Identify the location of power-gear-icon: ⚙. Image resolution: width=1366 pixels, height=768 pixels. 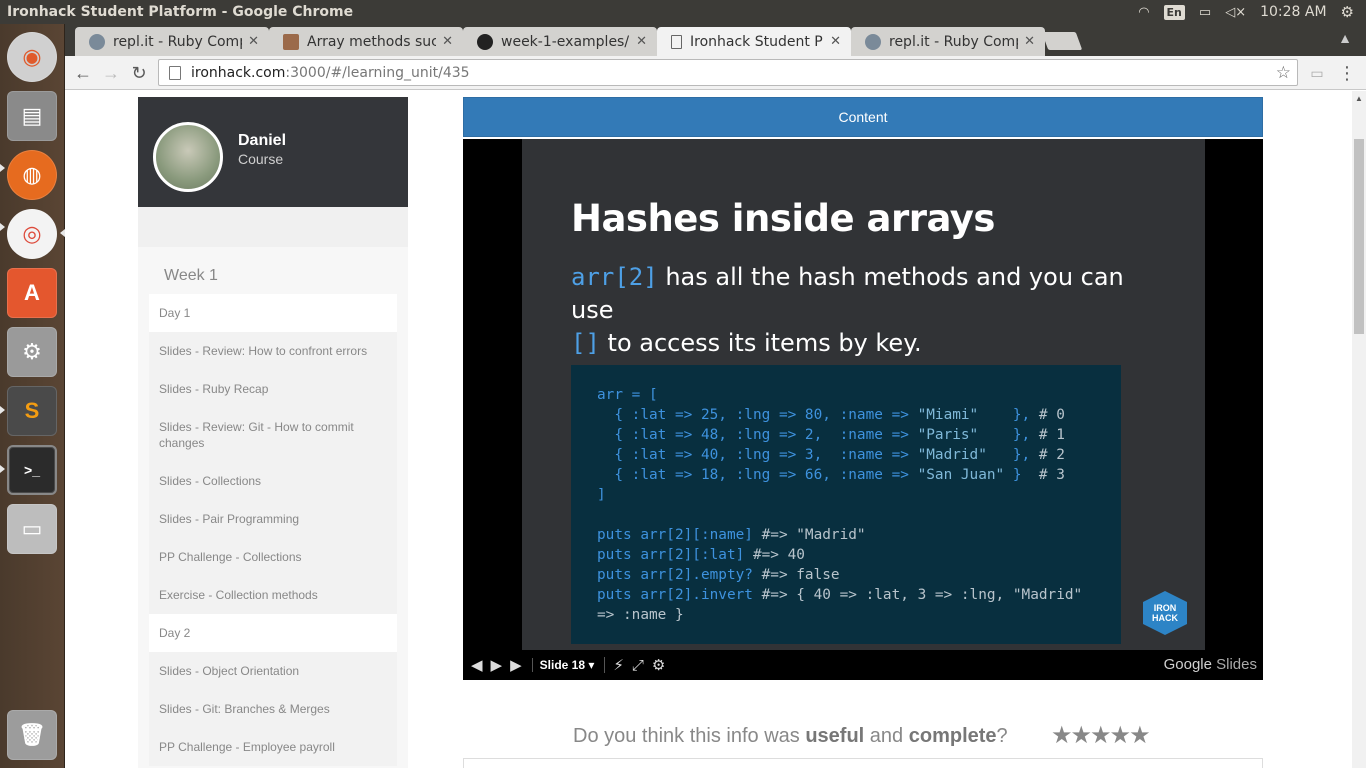
(1347, 12).